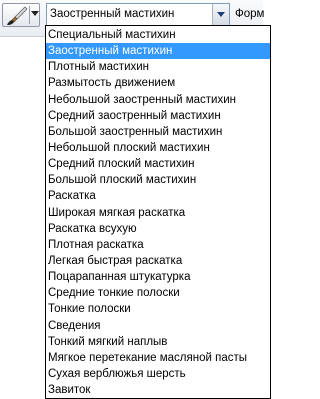 The image size is (320, 399). Describe the element at coordinates (29, 15) in the screenshot. I see `separator` at that location.